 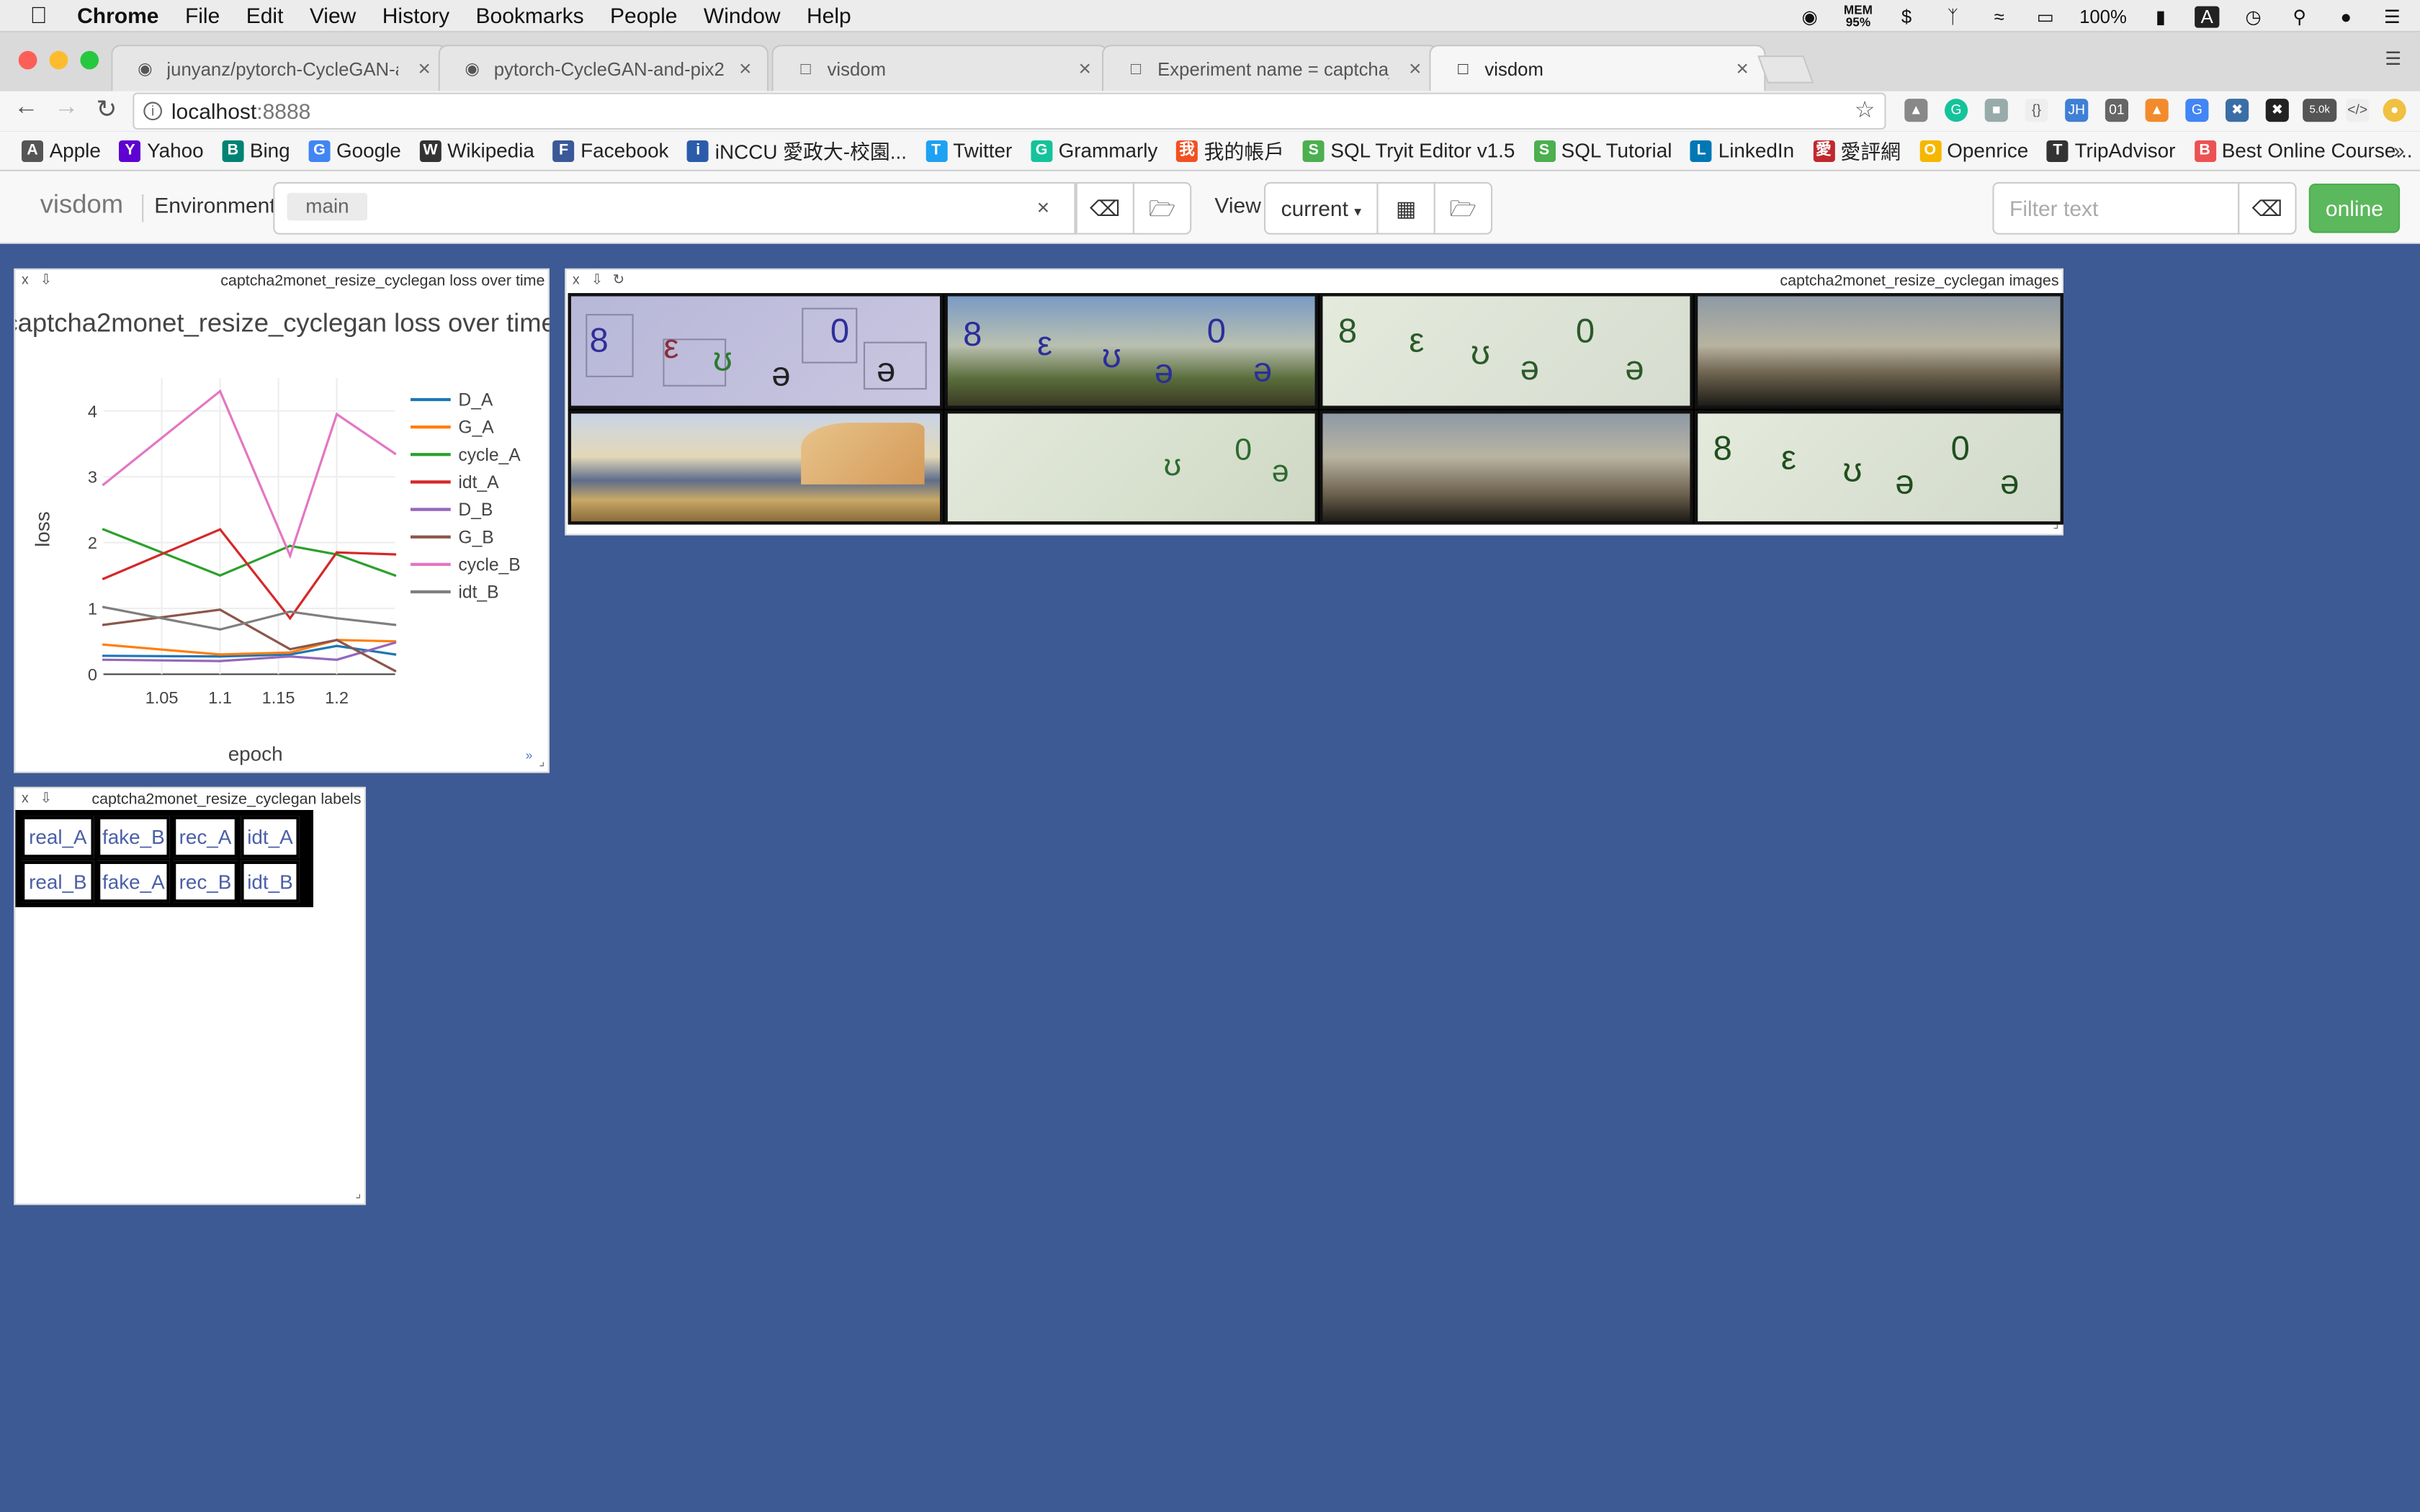 What do you see at coordinates (939, 68) in the screenshot?
I see `browser-tab: □ visdom ×` at bounding box center [939, 68].